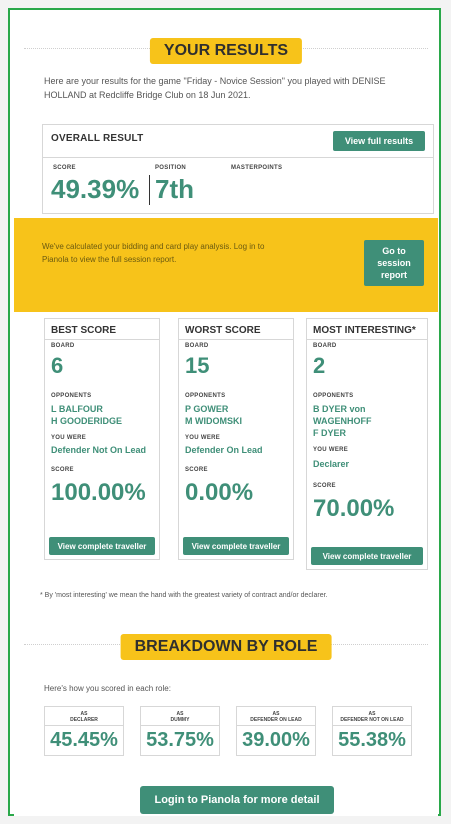  I want to click on score-value: 70.00%, so click(354, 508).